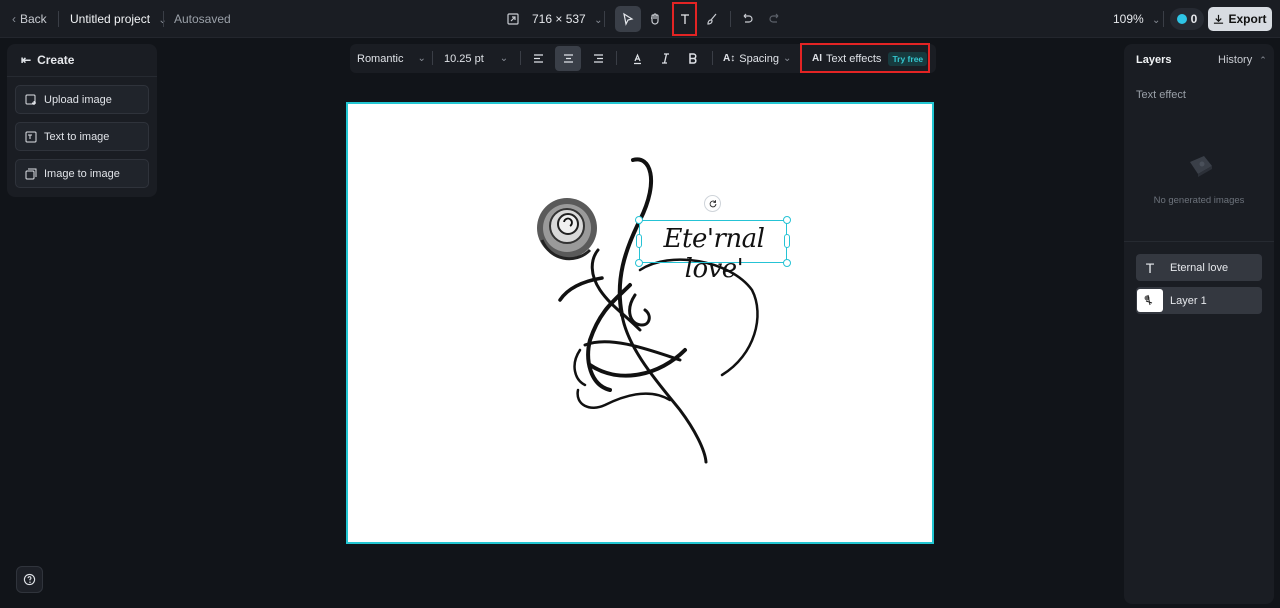 The image size is (1280, 608). What do you see at coordinates (1188, 300) in the screenshot?
I see `layer-name: Layer 1` at bounding box center [1188, 300].